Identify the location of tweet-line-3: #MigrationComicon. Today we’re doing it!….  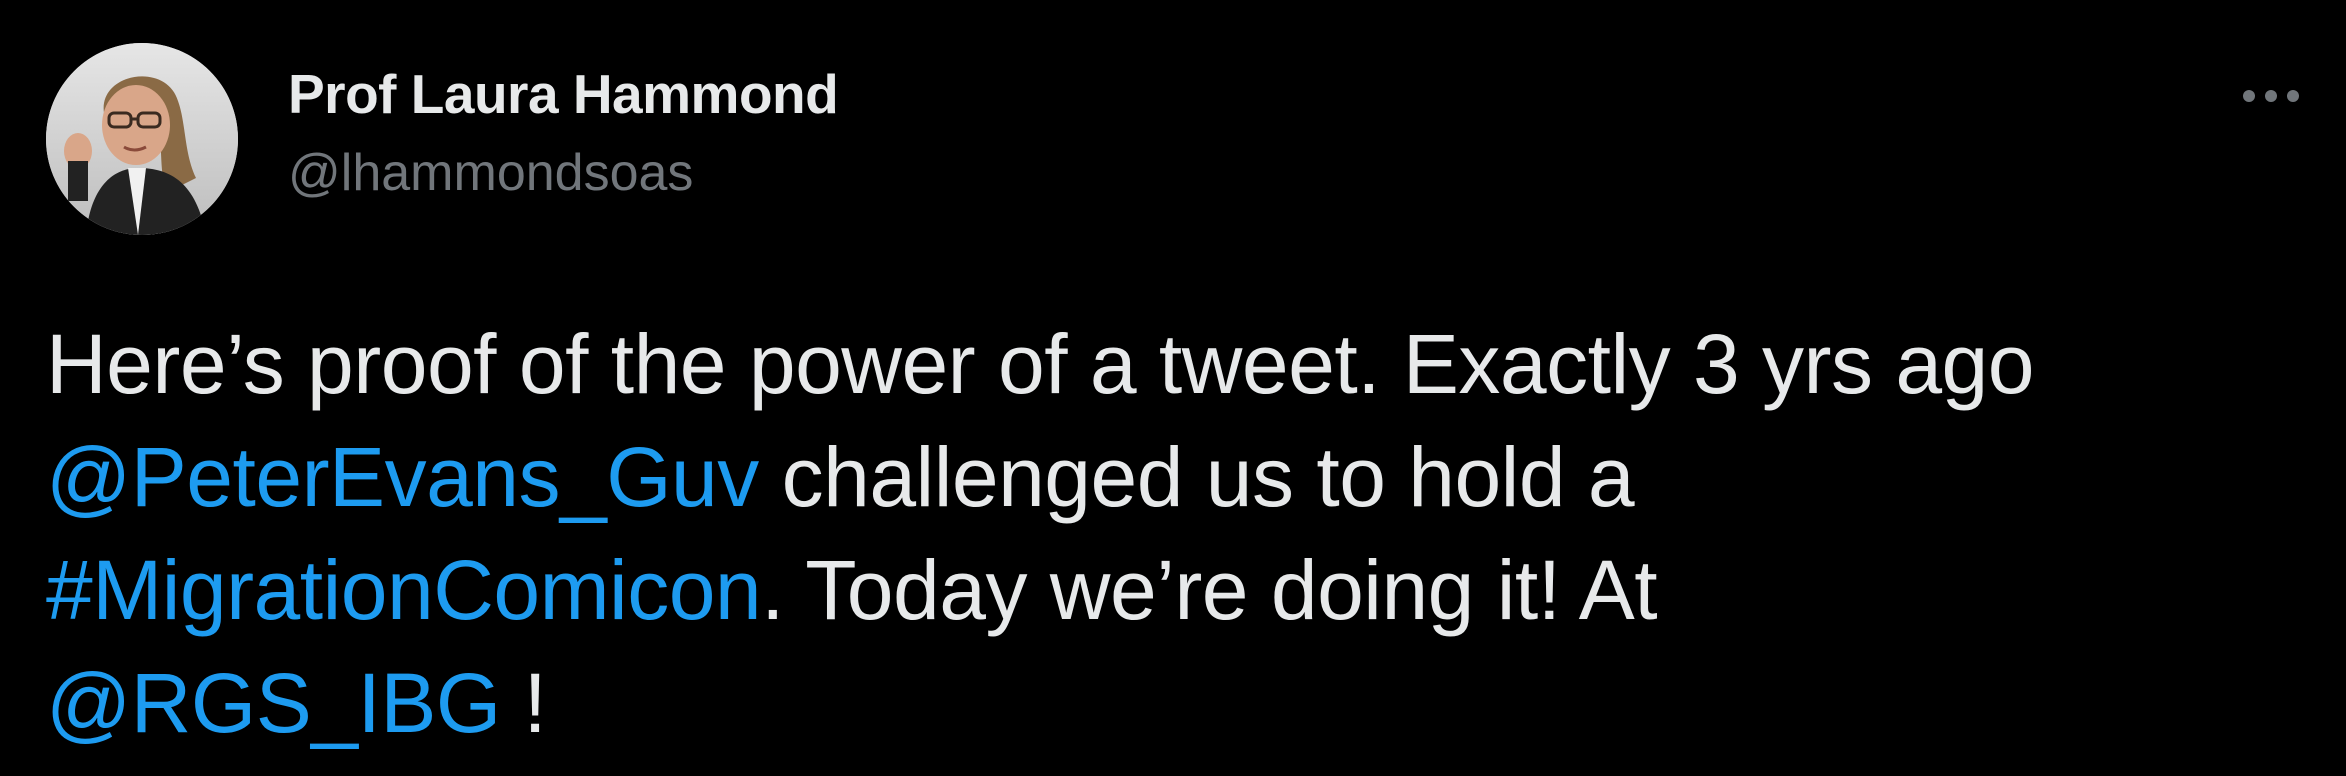
(1186, 590).